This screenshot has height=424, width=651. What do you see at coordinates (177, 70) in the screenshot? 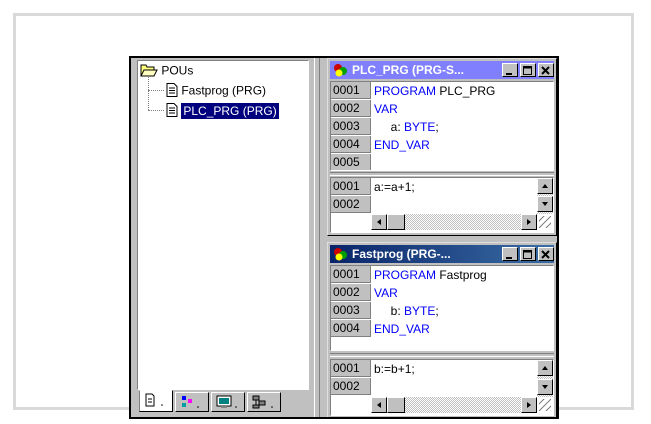
I see `tree-root-label: POUs` at bounding box center [177, 70].